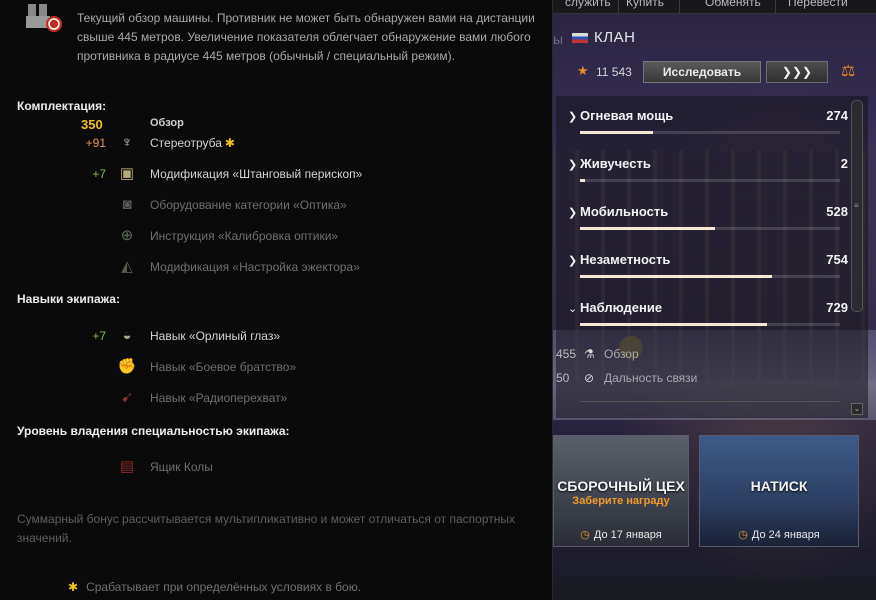 This screenshot has height=600, width=876. What do you see at coordinates (818, 4) in the screenshot?
I see `nav-transfer-button: Перевести` at bounding box center [818, 4].